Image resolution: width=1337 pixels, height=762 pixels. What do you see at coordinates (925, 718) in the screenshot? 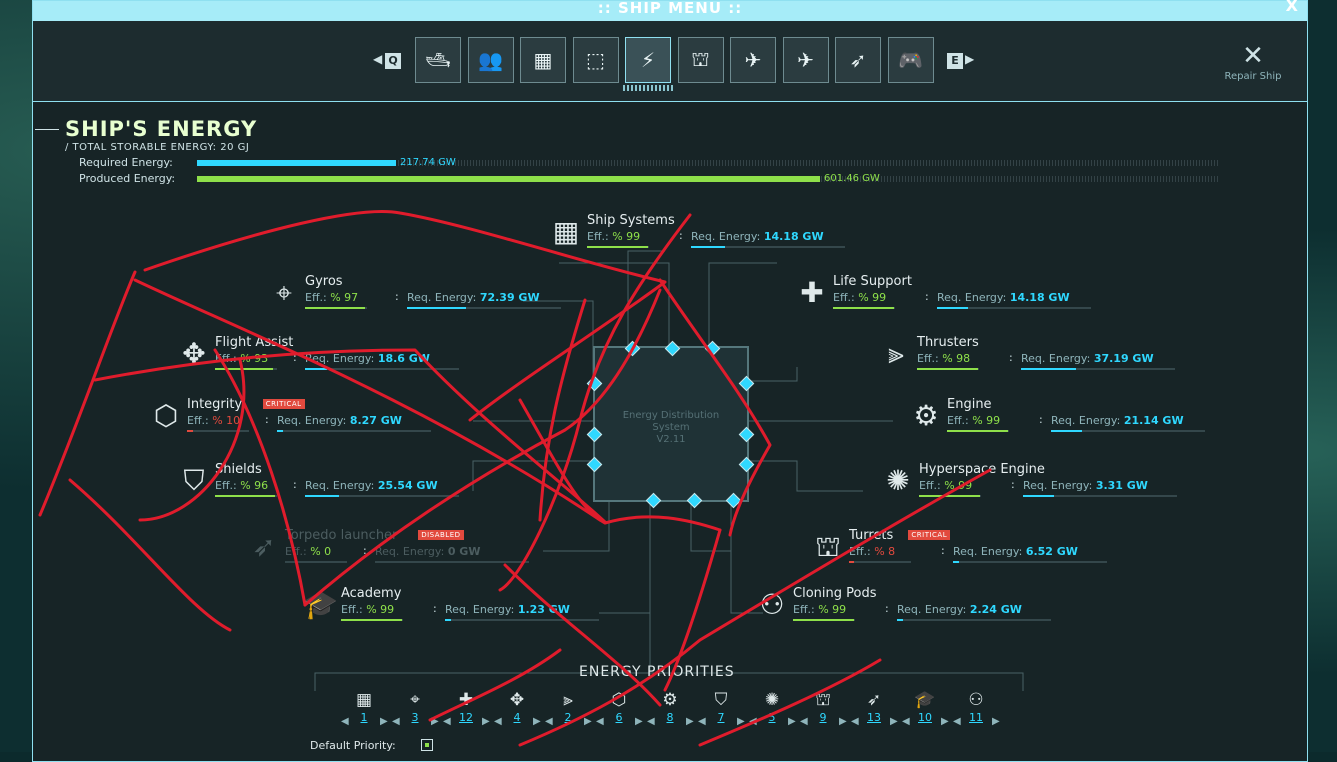
I see `priority-number: 10` at bounding box center [925, 718].